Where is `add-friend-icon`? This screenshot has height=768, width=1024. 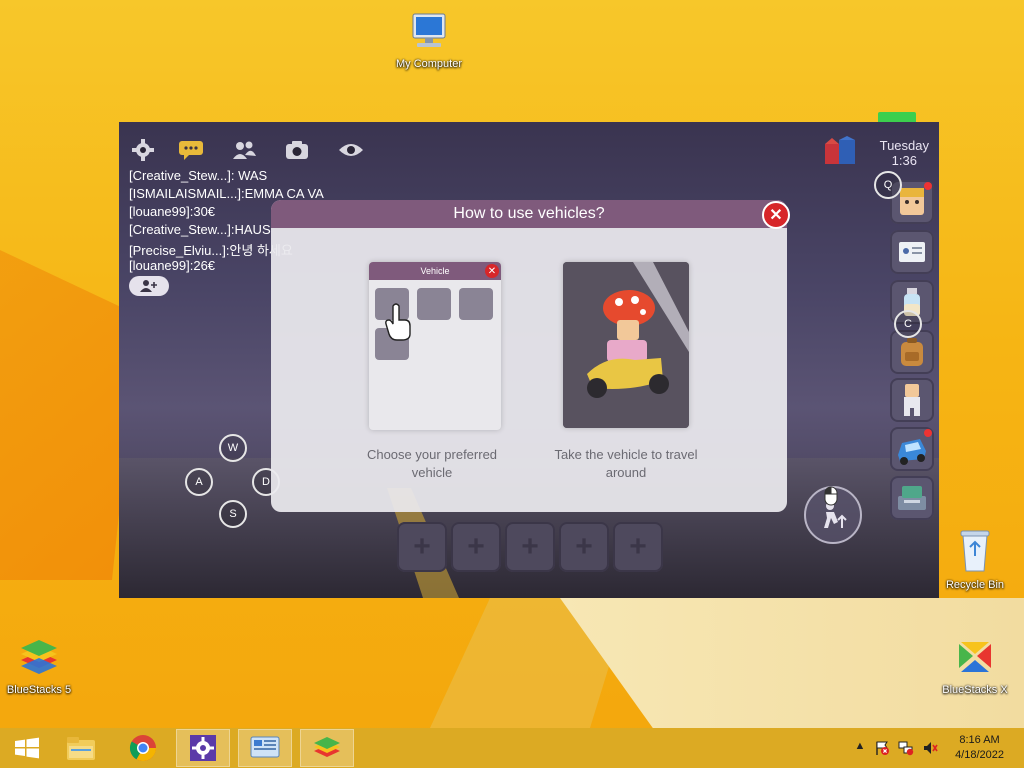
add-friend-icon is located at coordinates (148, 286).